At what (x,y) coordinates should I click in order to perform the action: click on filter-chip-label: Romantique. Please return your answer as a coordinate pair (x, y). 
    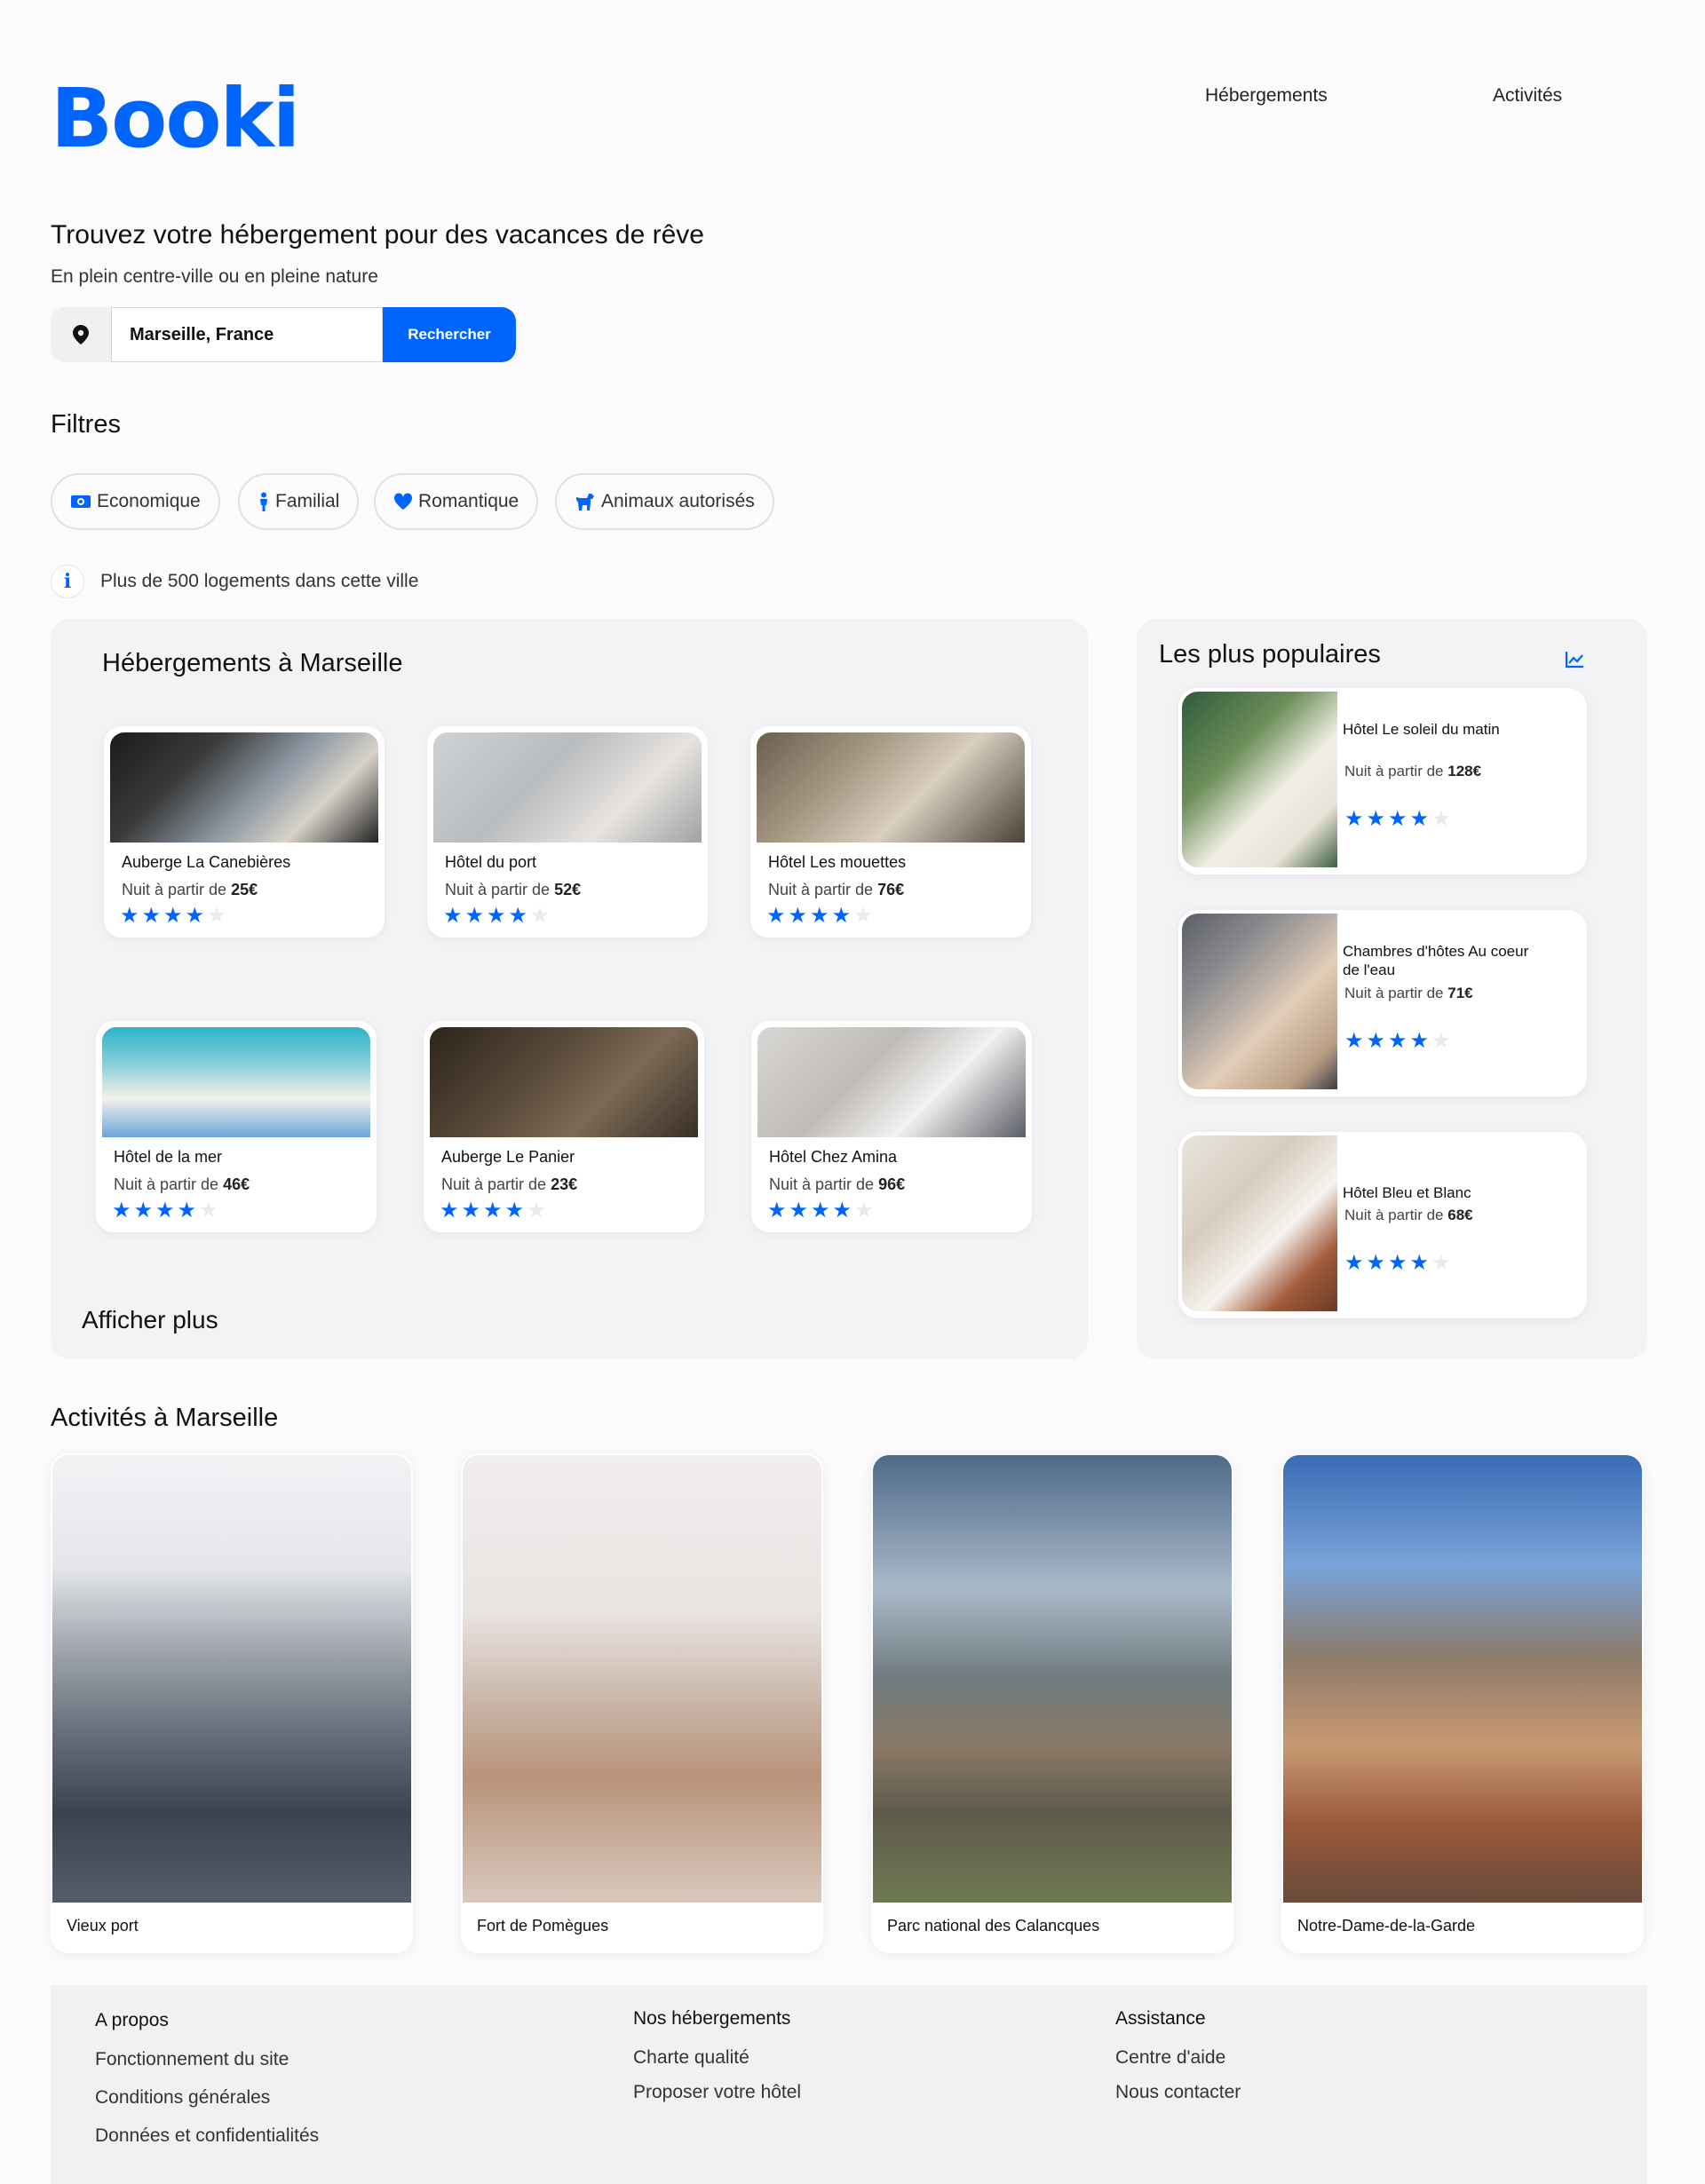
    Looking at the image, I should click on (469, 501).